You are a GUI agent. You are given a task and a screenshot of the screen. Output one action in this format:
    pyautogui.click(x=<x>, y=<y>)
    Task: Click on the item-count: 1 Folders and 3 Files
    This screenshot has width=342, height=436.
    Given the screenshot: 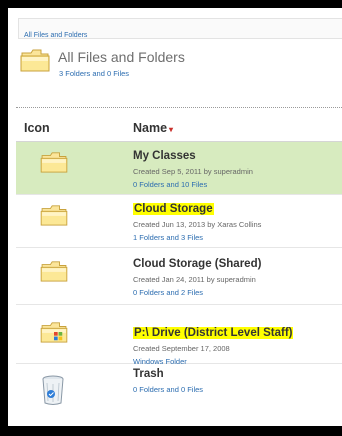 What is the action you would take?
    pyautogui.click(x=168, y=237)
    